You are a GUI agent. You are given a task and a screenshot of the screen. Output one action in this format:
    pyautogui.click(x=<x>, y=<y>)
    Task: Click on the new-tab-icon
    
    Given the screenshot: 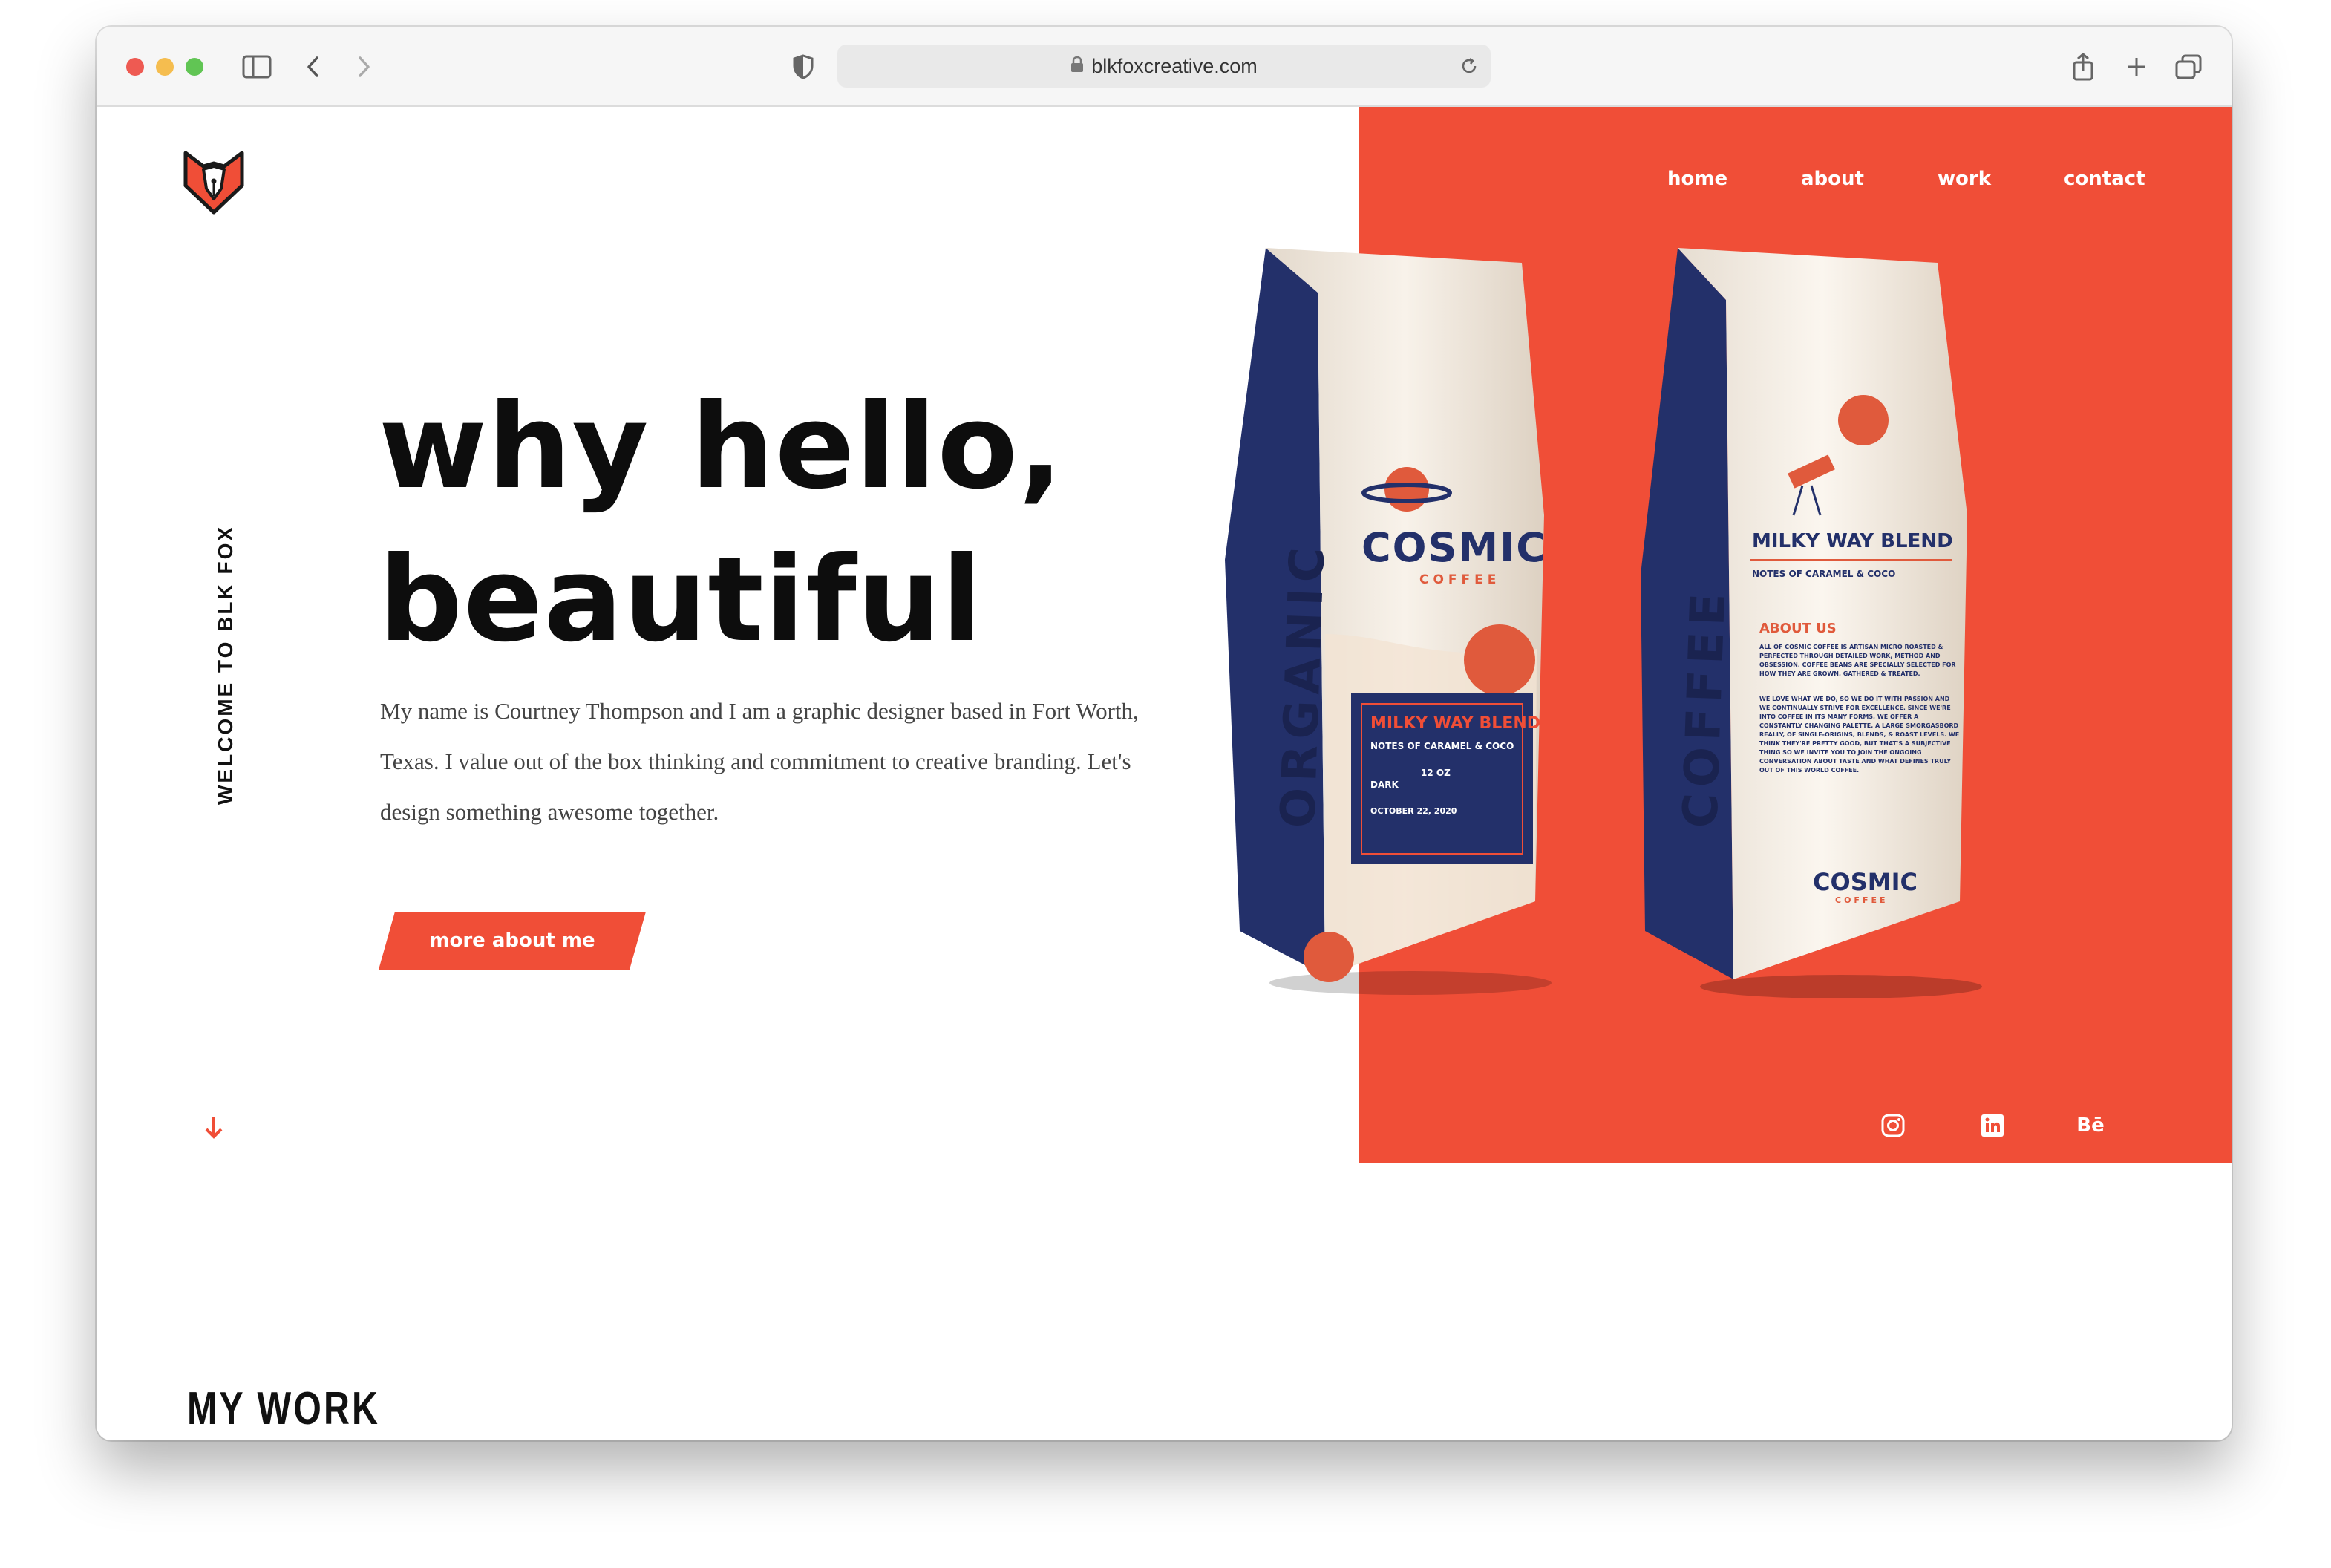 What is the action you would take?
    pyautogui.click(x=2136, y=67)
    